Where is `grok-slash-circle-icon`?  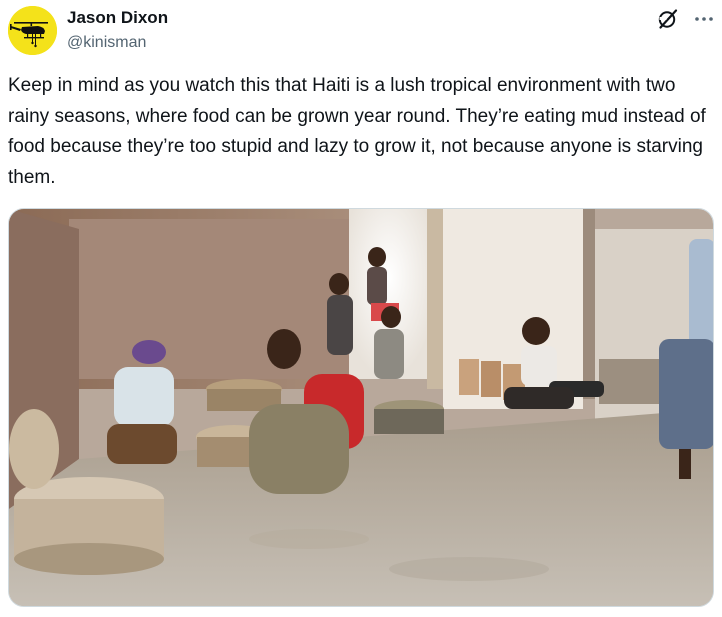 grok-slash-circle-icon is located at coordinates (668, 19).